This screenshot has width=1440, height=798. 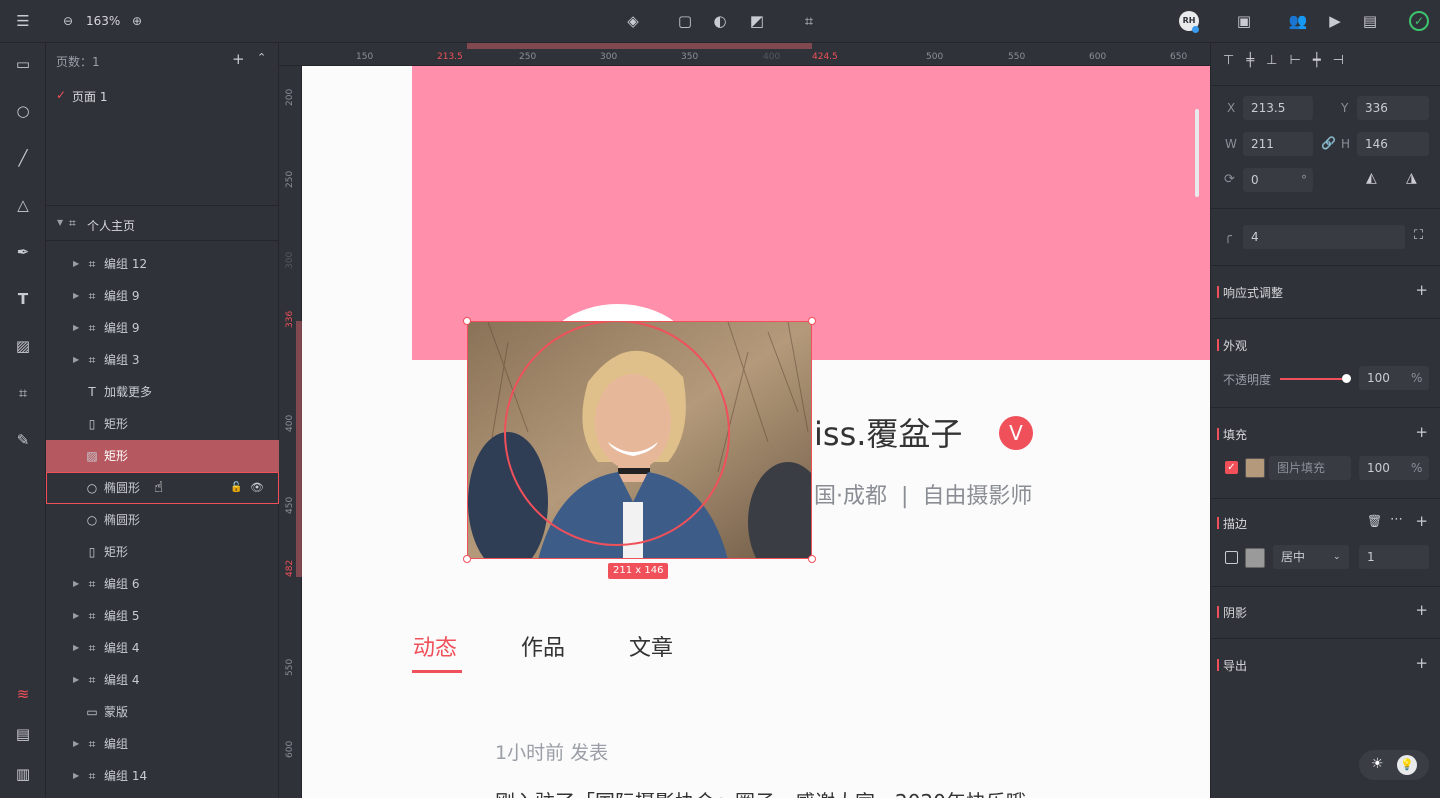 What do you see at coordinates (23, 21) in the screenshot?
I see `menu-icon: ☰` at bounding box center [23, 21].